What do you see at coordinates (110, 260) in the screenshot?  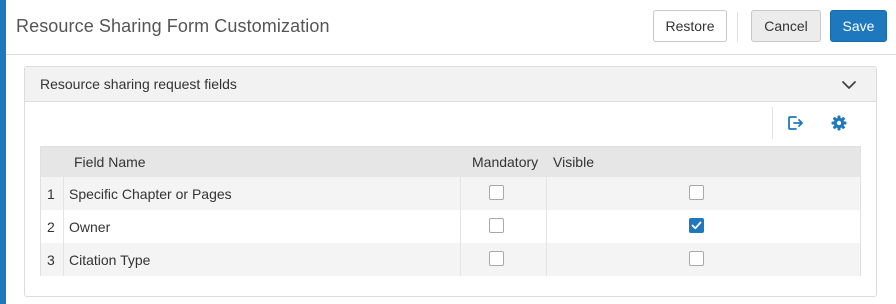 I see `field-name-cell: Citation Type` at bounding box center [110, 260].